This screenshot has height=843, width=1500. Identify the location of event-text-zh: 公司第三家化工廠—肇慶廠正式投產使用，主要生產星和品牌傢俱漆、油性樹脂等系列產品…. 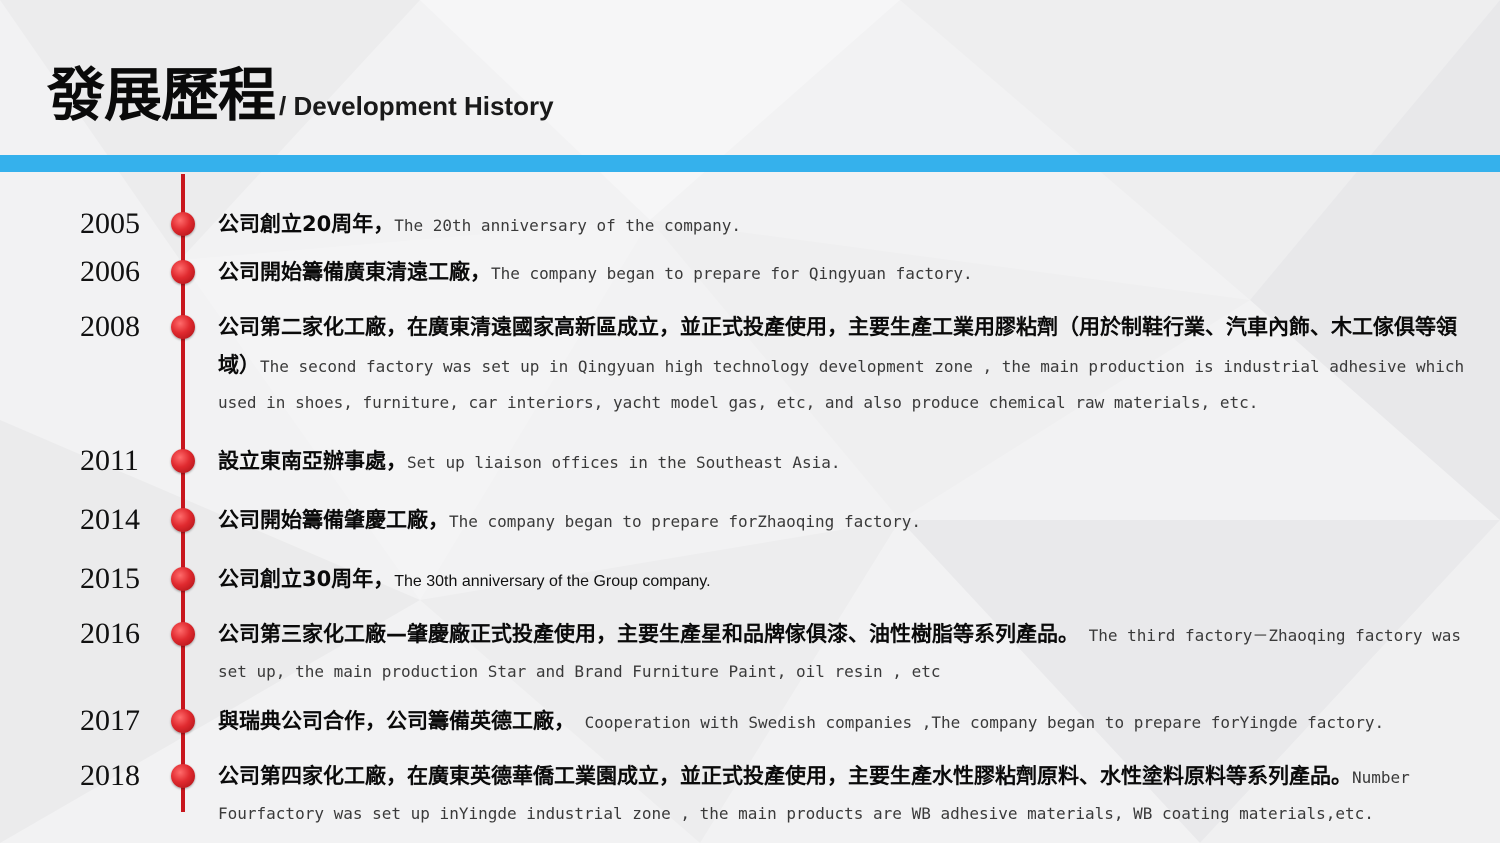
(648, 634).